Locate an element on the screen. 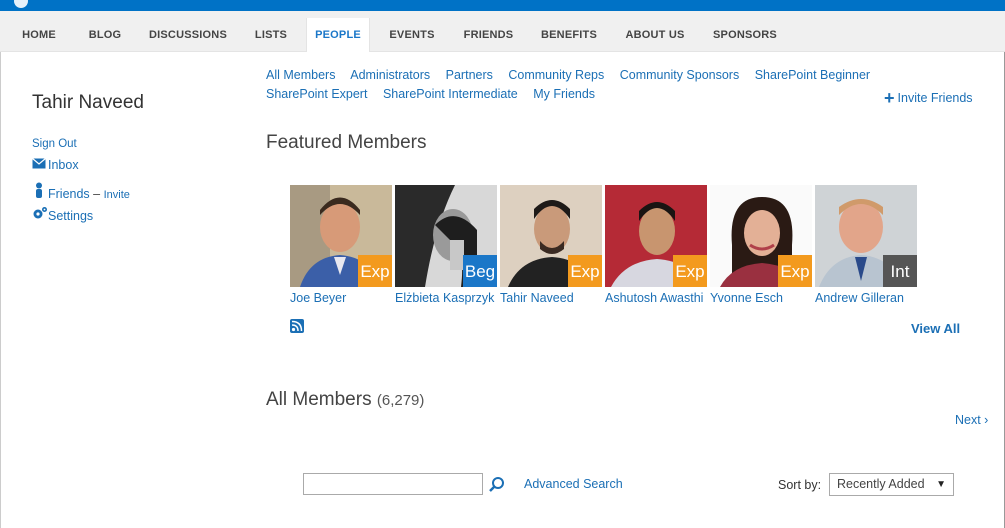  invite-friends-label: Invite Friends is located at coordinates (935, 98).